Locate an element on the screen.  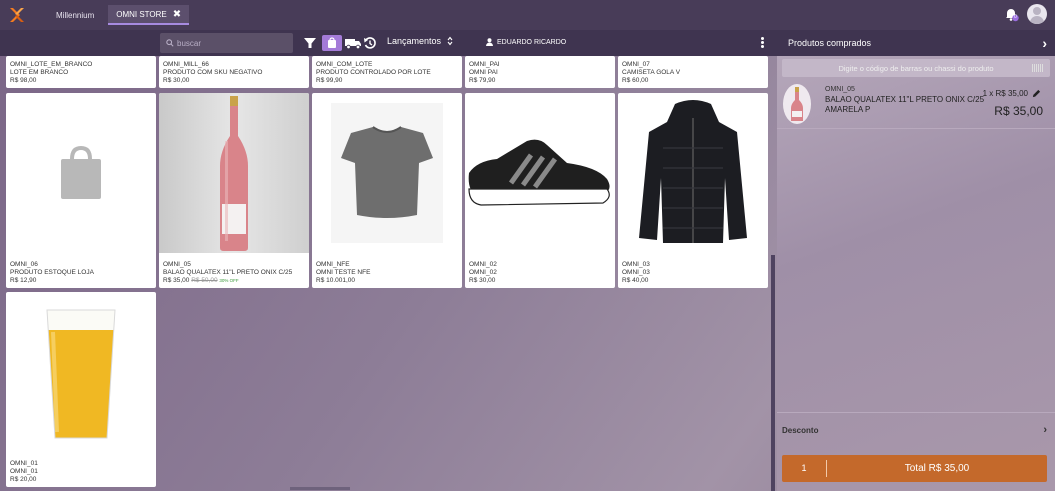
black-jacket-image is located at coordinates (693, 171).